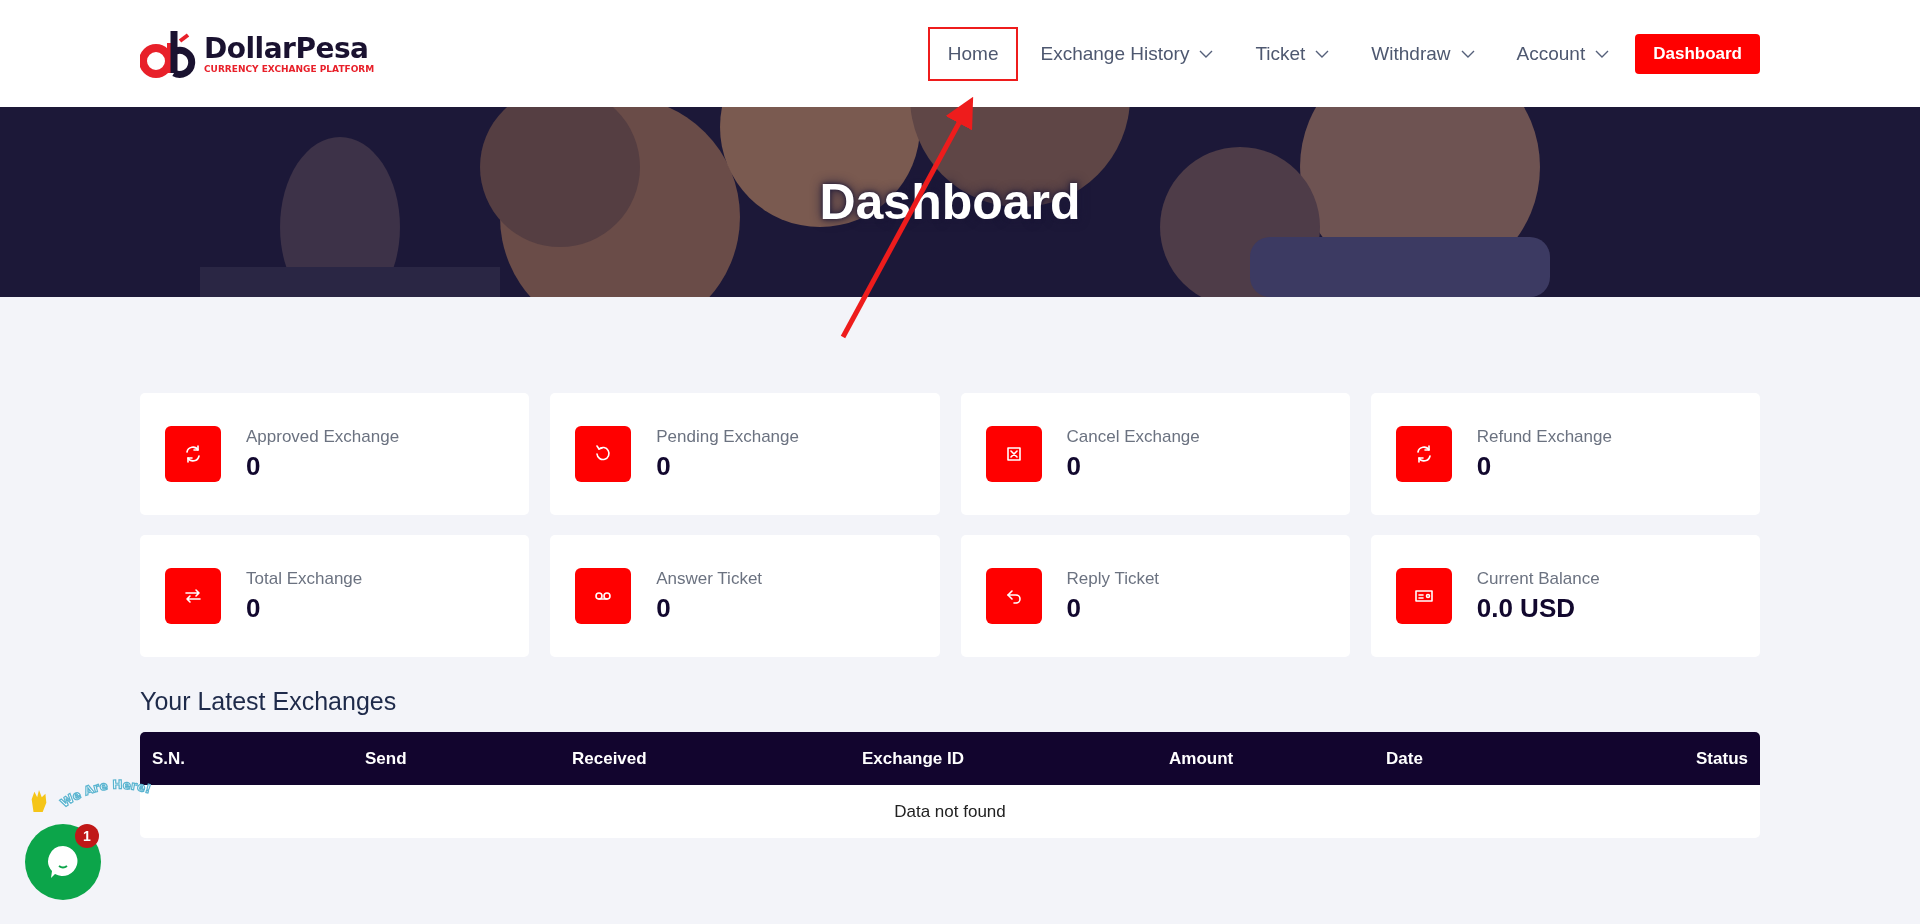 This screenshot has height=924, width=1920. What do you see at coordinates (119, 797) in the screenshot?
I see `chat-caption: We Are Here!` at bounding box center [119, 797].